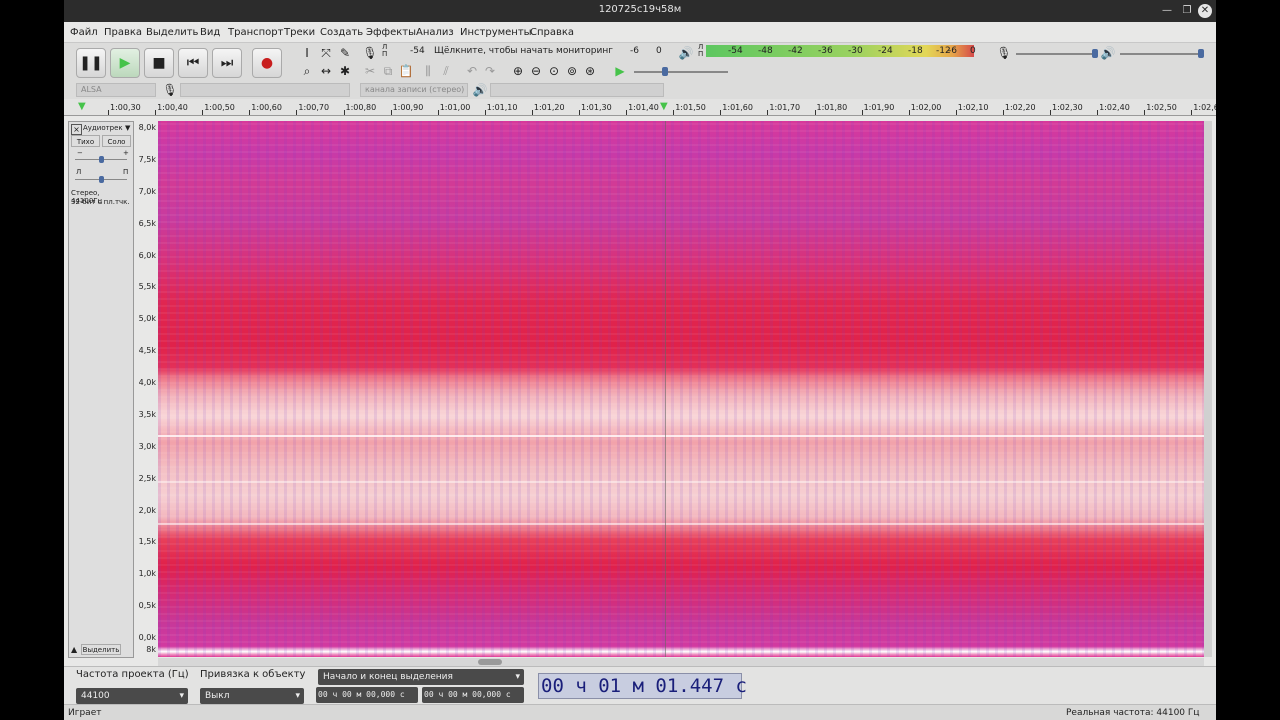  What do you see at coordinates (428, 71) in the screenshot?
I see `trim-icon: ⫼` at bounding box center [428, 71].